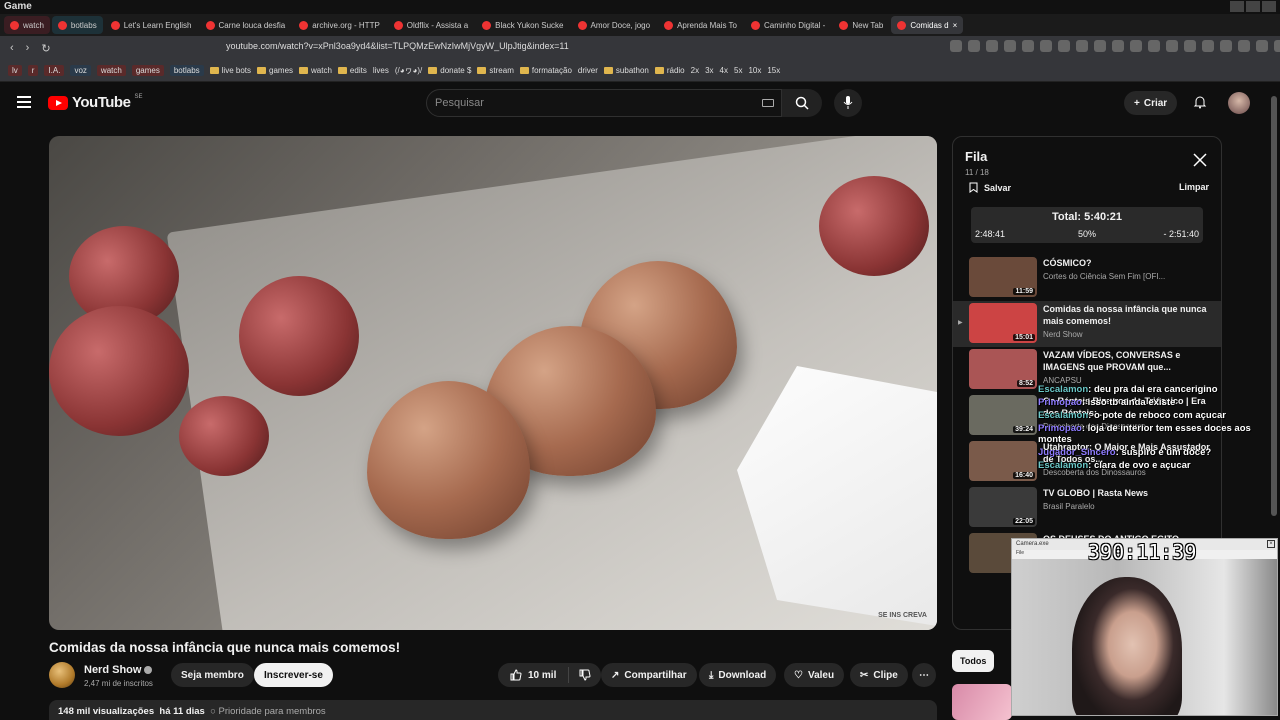 This screenshot has width=1280, height=720. What do you see at coordinates (1003, 369) in the screenshot?
I see `queue-item-thumbnail: 8:52` at bounding box center [1003, 369].